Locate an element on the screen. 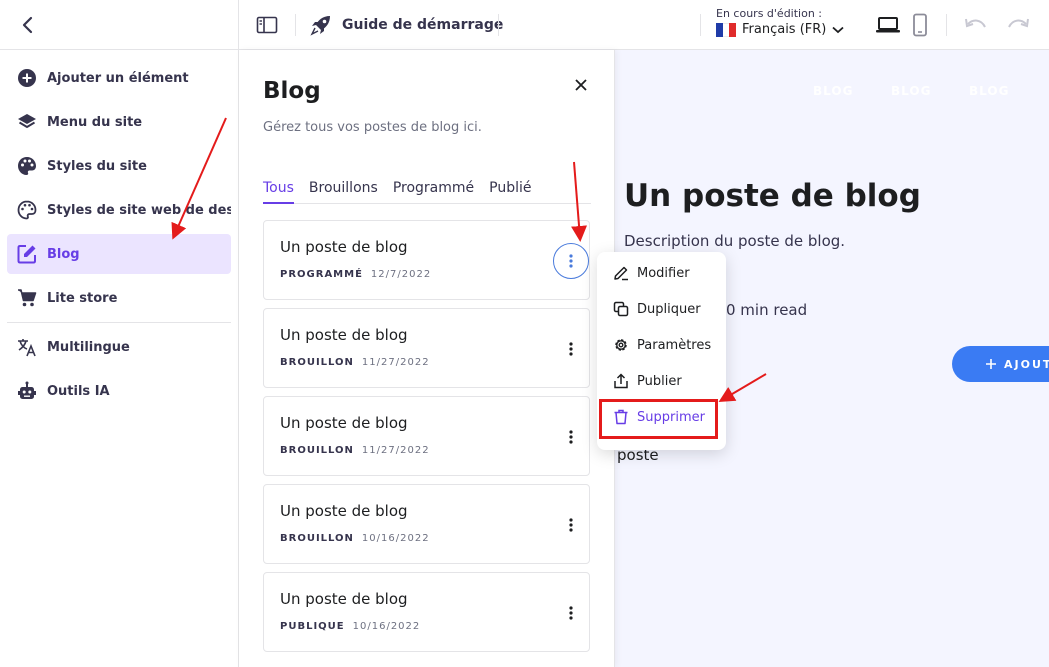 Image resolution: width=1049 pixels, height=667 pixels. menu-item-label: Publier is located at coordinates (659, 381).